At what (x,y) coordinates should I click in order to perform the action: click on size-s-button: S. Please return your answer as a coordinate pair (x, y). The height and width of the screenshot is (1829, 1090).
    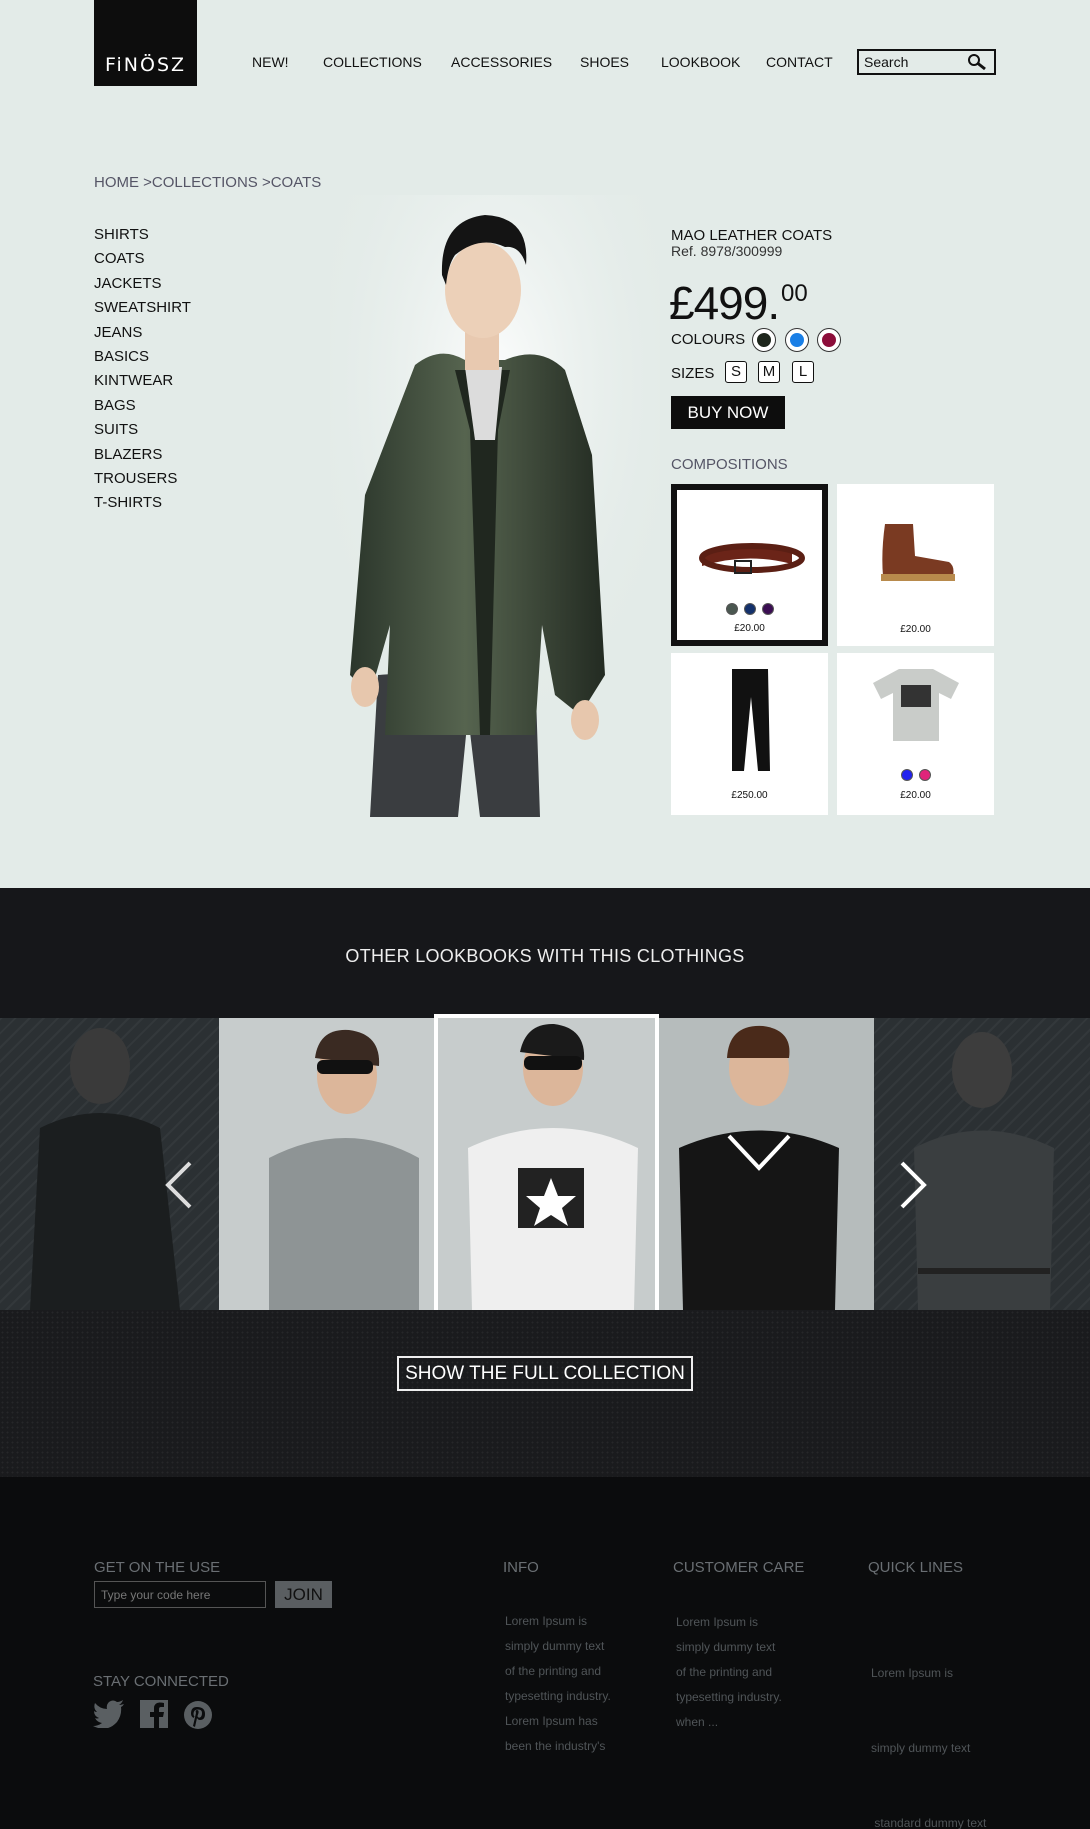
    Looking at the image, I should click on (736, 372).